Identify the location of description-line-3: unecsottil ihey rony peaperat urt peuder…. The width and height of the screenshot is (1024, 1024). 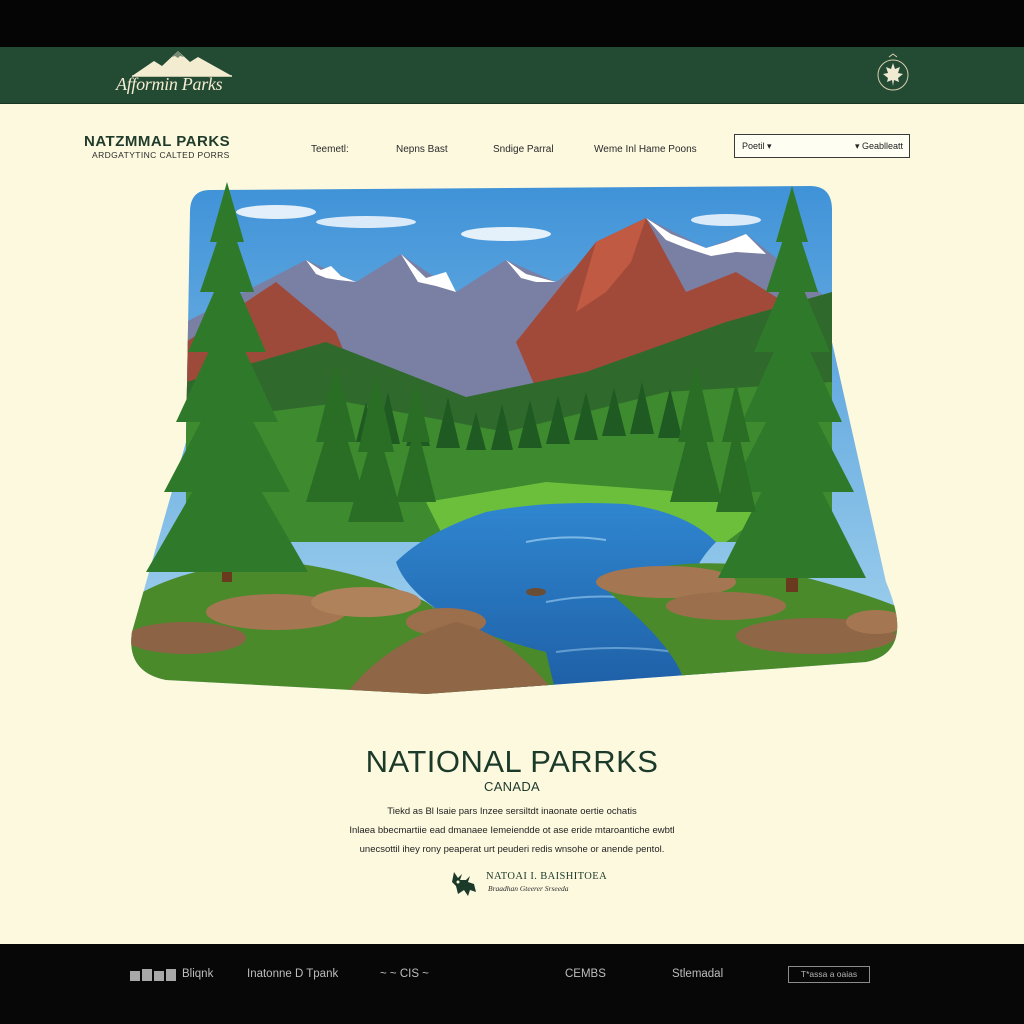
(512, 849).